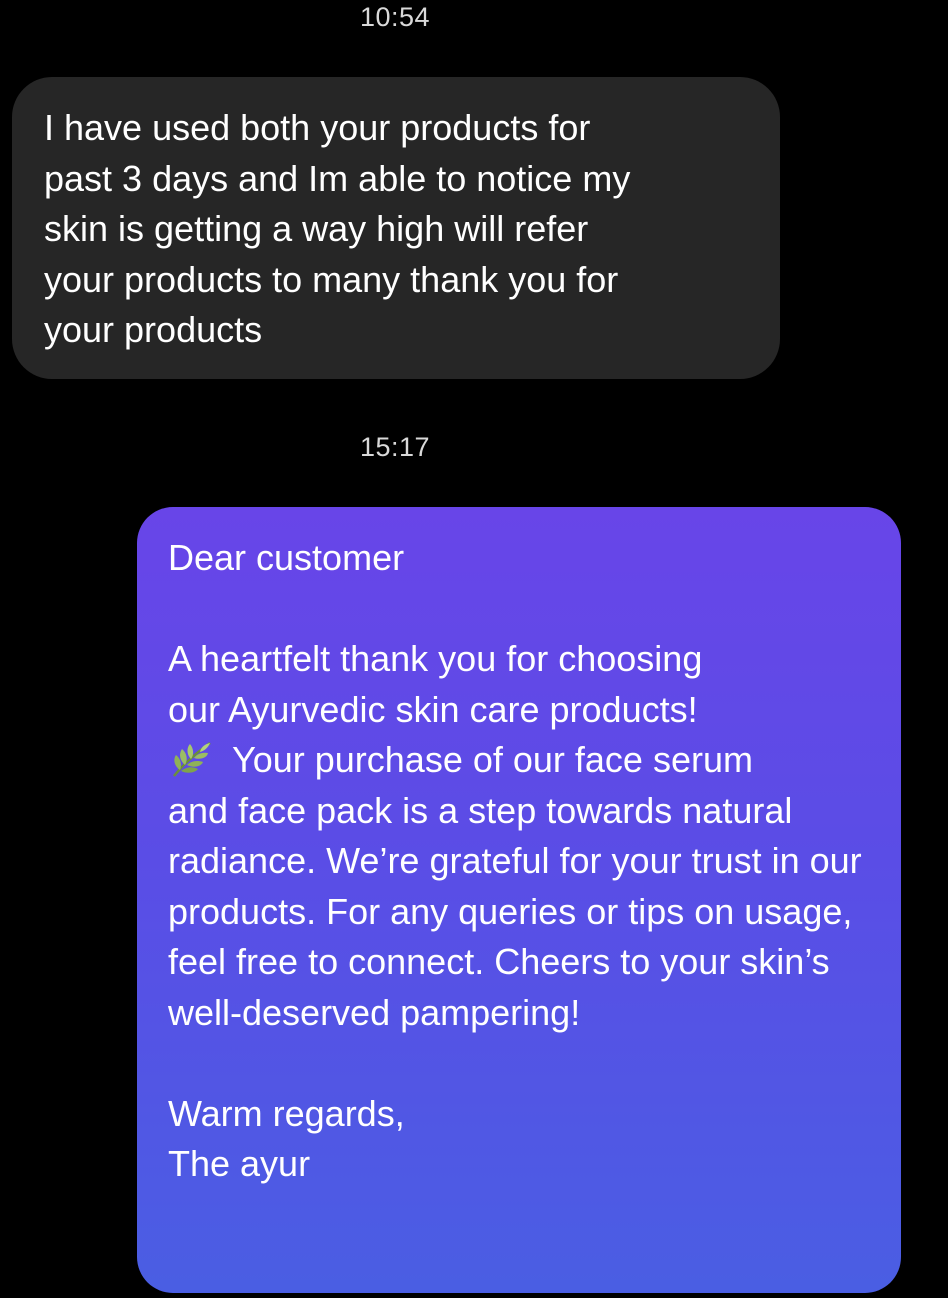 The image size is (948, 1298). I want to click on message-signature: The ayur, so click(239, 1163).